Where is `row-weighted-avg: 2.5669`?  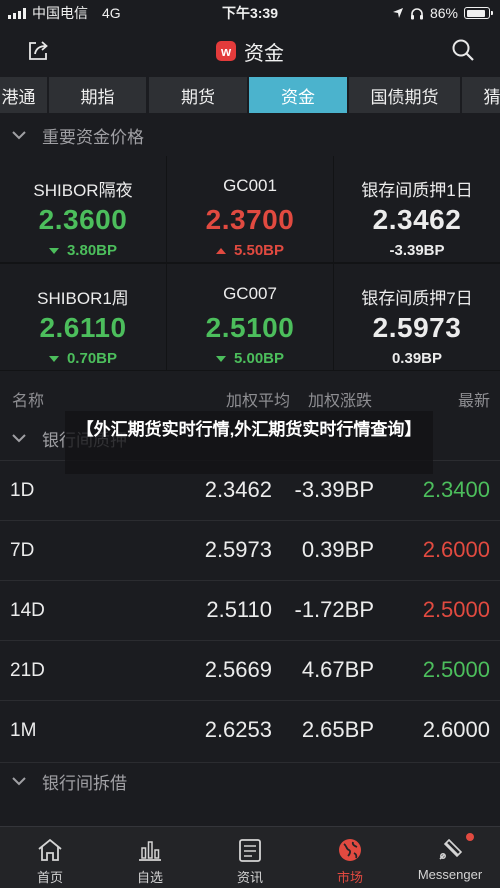
row-weighted-avg: 2.5669 is located at coordinates (238, 669).